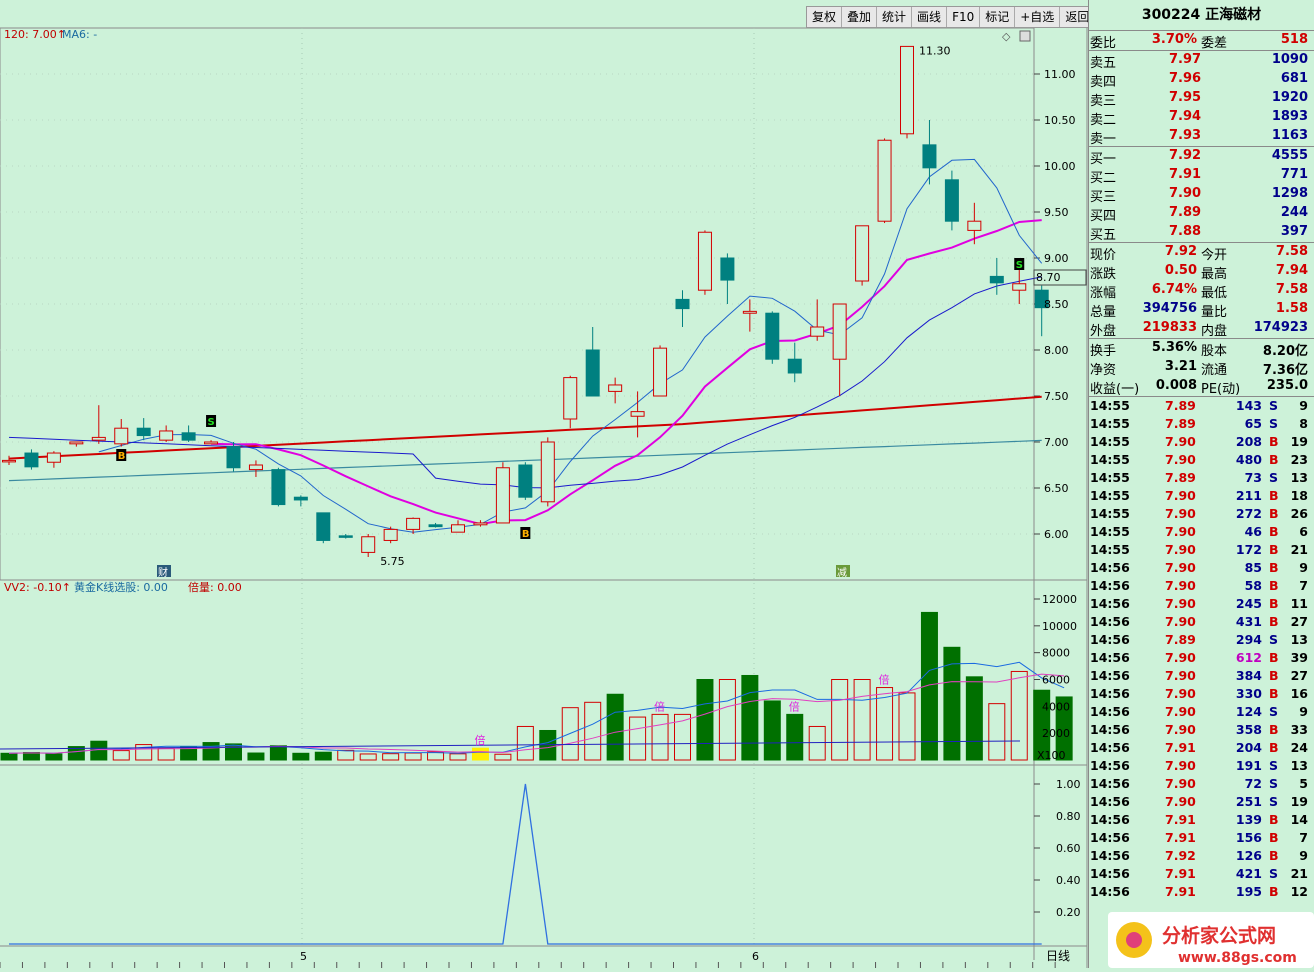  What do you see at coordinates (1201, 118) in the screenshot?
I see `sell-order-row: 卖二 7.94 1893` at bounding box center [1201, 118].